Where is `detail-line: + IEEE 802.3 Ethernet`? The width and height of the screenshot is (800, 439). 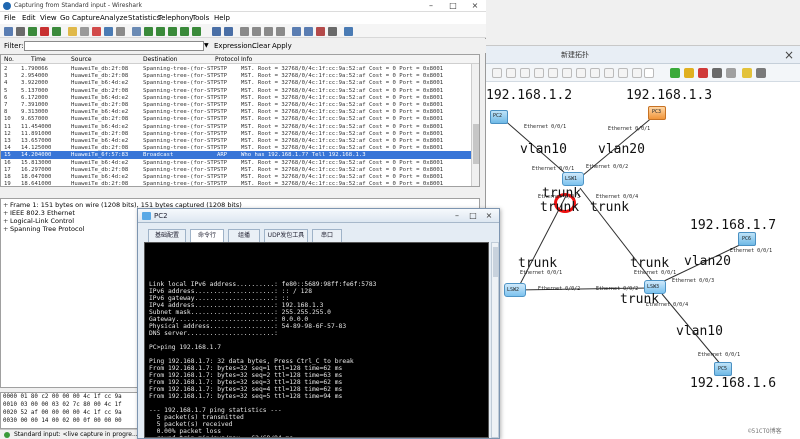
detail-line: + IEEE 802.3 Ethernet is located at coordinates (39, 213).